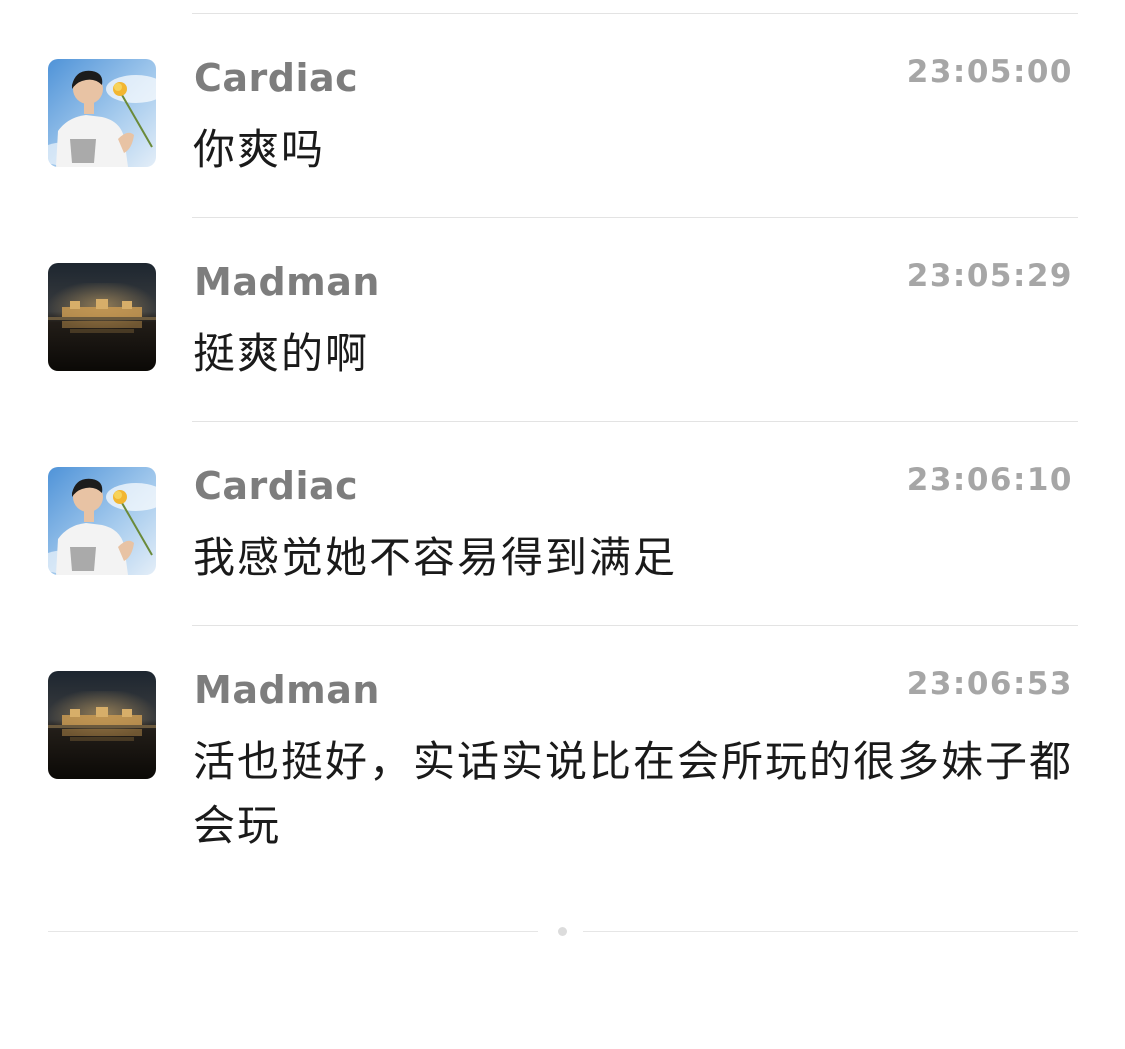 The height and width of the screenshot is (1049, 1125). I want to click on divider-line-right, so click(830, 931).